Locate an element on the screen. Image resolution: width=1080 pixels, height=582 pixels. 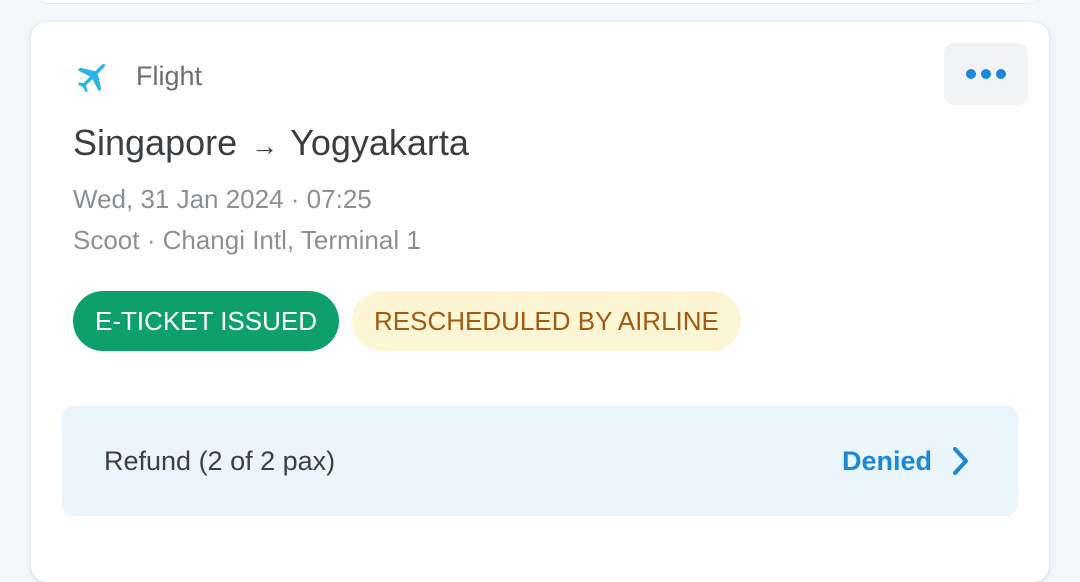
route-title: Singapore → Yogyakarta is located at coordinates (271, 143).